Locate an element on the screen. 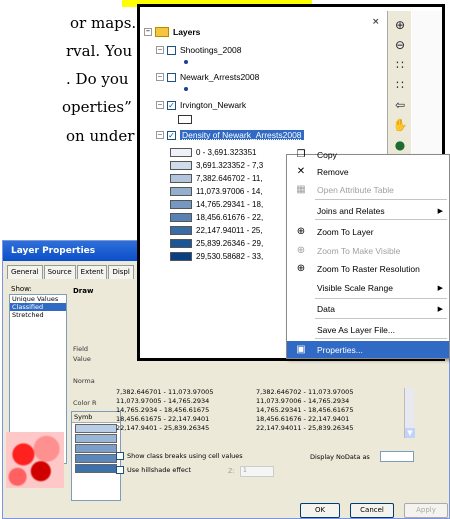 The height and width of the screenshot is (519, 450). menu-item-label: Joins and Relates is located at coordinates (351, 210).